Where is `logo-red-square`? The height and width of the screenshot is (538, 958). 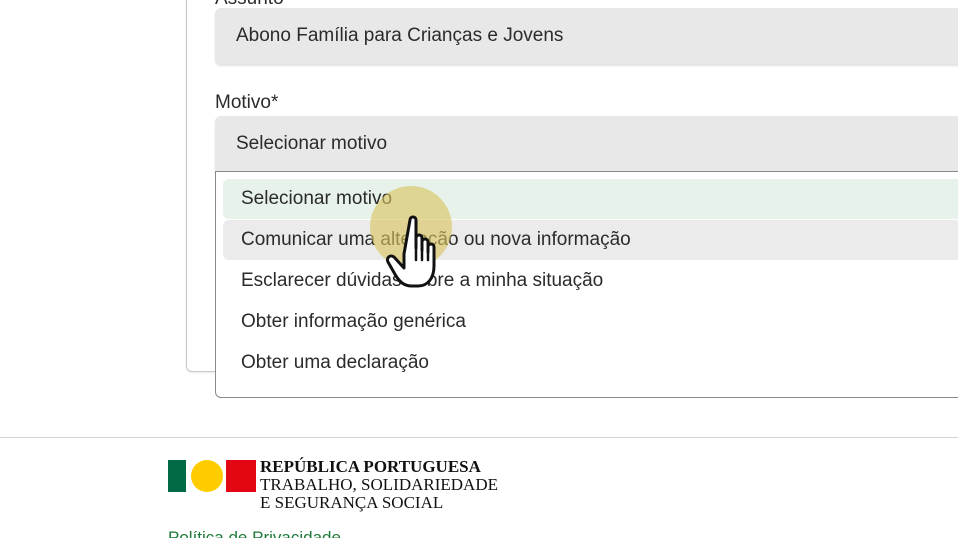 logo-red-square is located at coordinates (241, 476).